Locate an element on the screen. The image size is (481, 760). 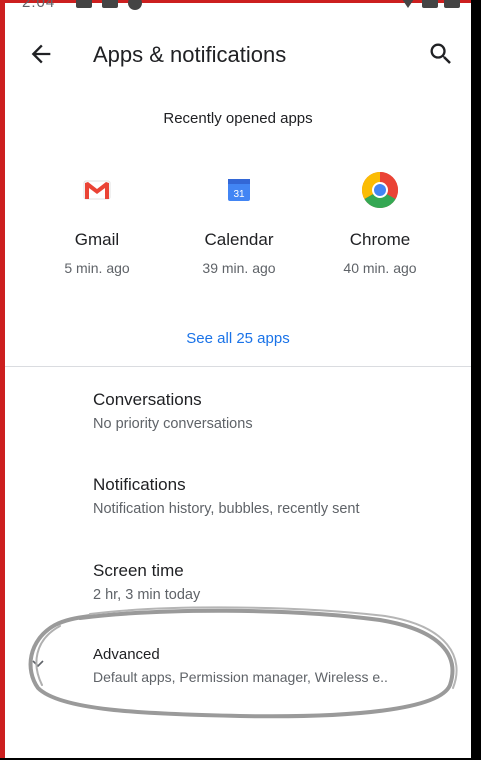
settings-item-conversations: Conversations No priority conversations is located at coordinates (278, 411).